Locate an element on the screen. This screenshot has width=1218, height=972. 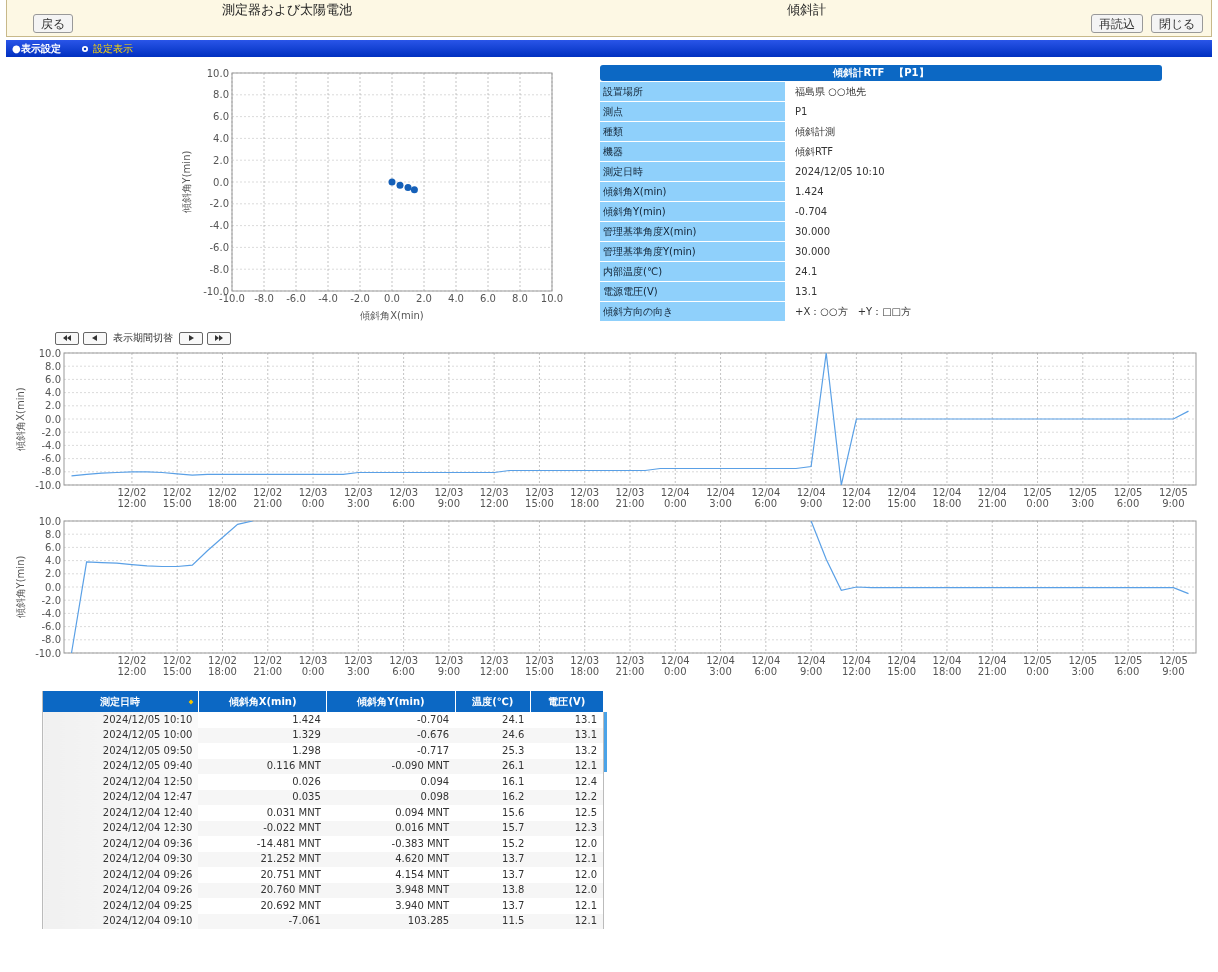
info-value: -0.704 is located at coordinates (811, 212).